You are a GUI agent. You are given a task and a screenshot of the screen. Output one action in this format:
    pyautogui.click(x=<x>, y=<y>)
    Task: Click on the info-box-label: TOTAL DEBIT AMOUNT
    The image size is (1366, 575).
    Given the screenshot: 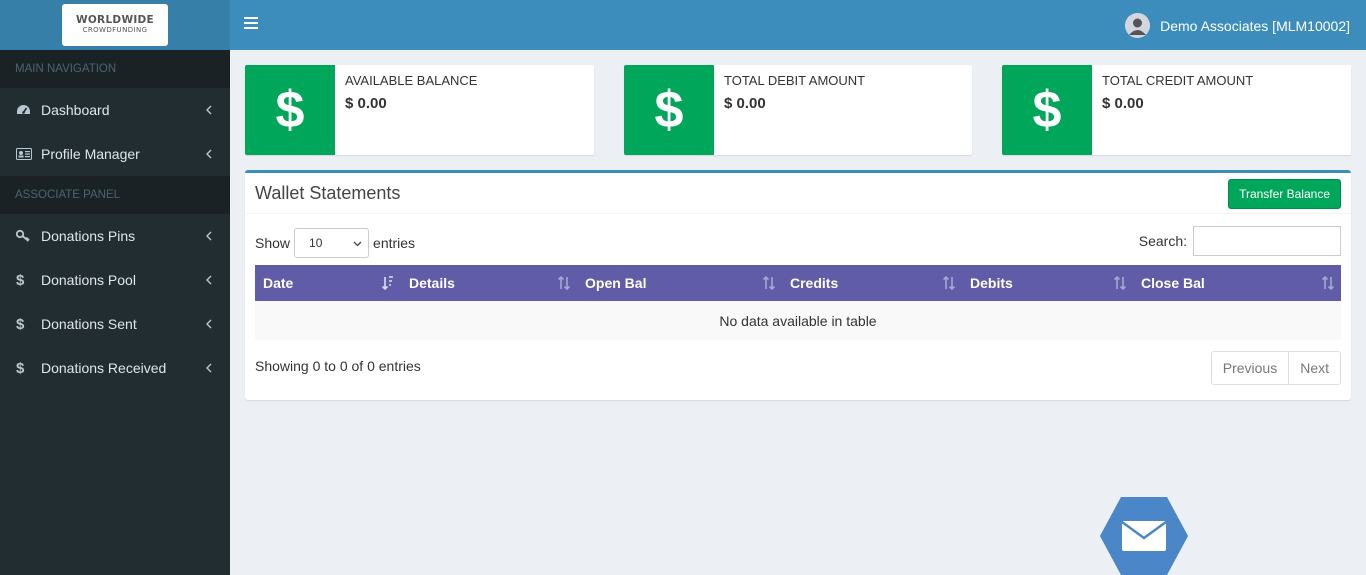 What is the action you would take?
    pyautogui.click(x=795, y=80)
    